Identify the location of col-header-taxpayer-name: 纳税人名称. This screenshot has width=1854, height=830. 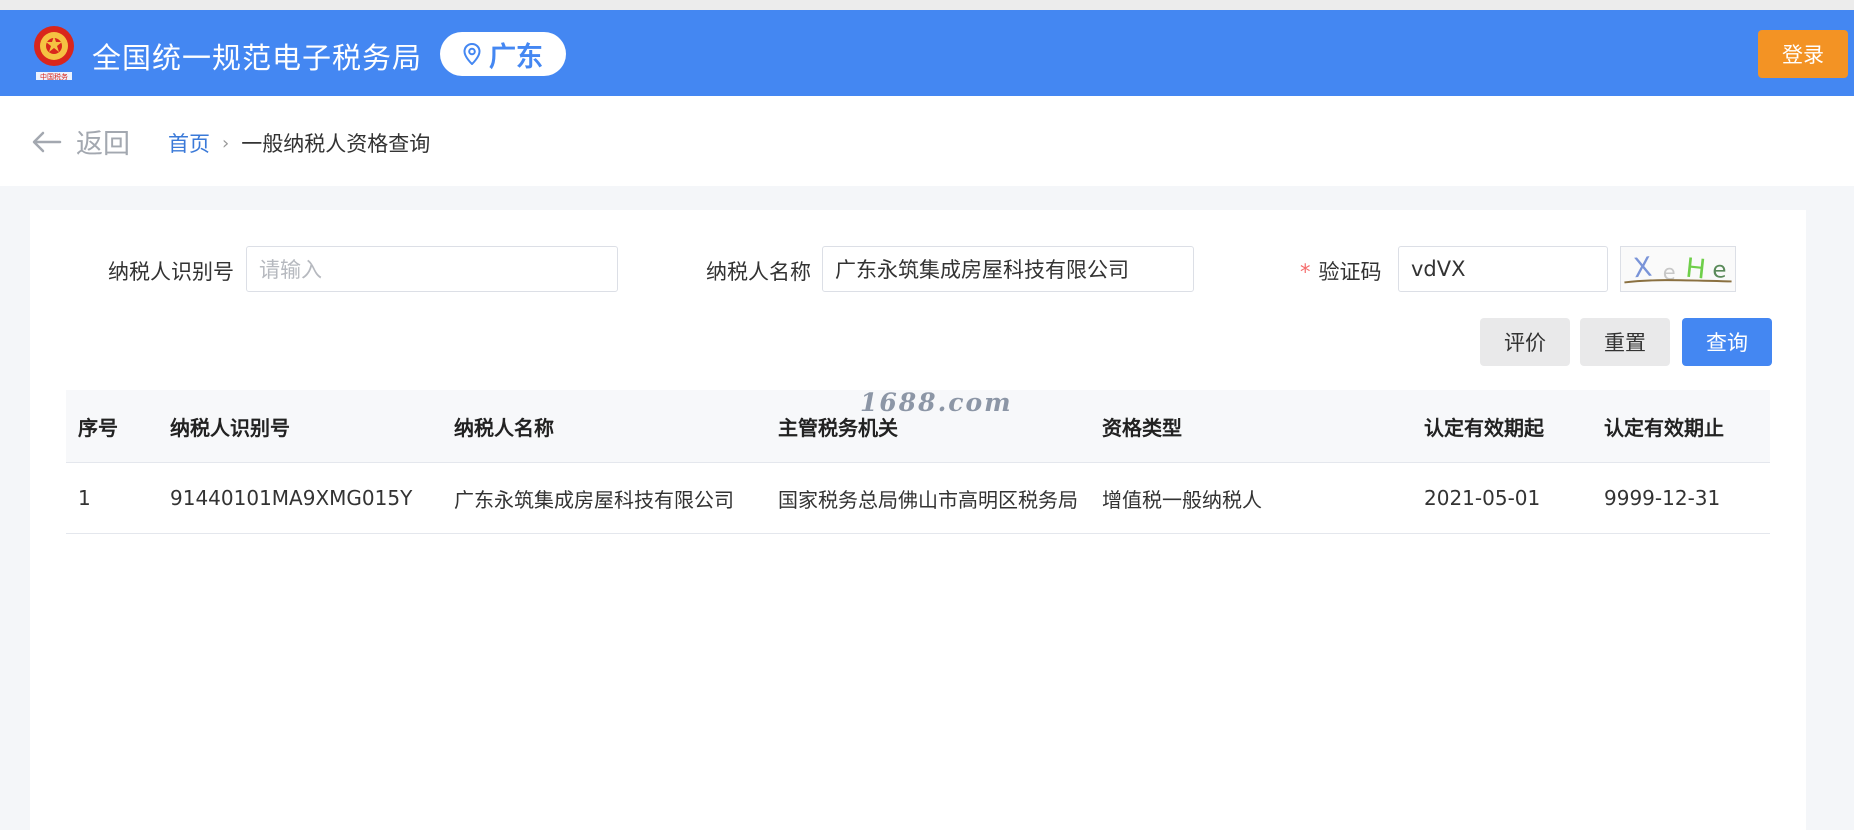
(504, 427).